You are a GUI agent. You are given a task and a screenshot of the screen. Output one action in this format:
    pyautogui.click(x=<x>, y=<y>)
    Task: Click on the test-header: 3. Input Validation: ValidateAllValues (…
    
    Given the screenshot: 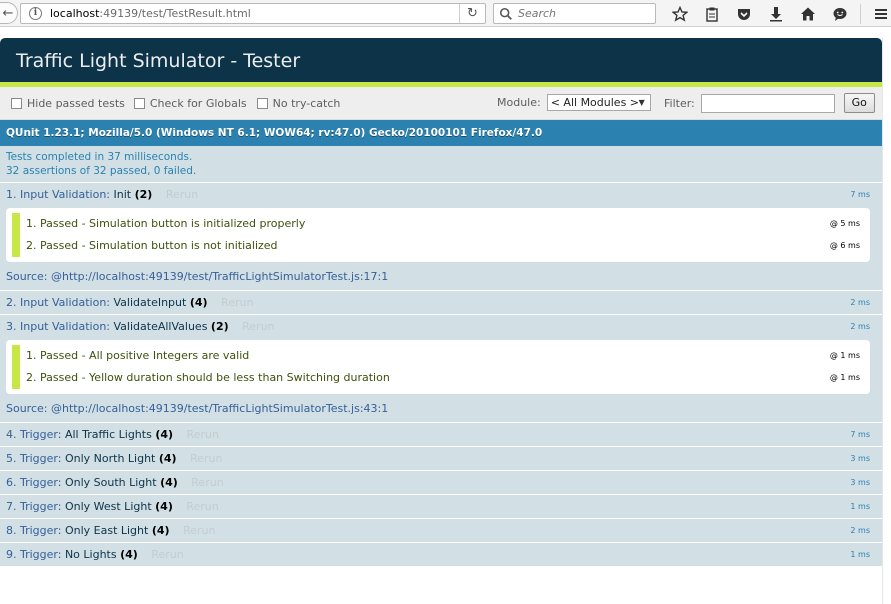 What is the action you would take?
    pyautogui.click(x=441, y=326)
    